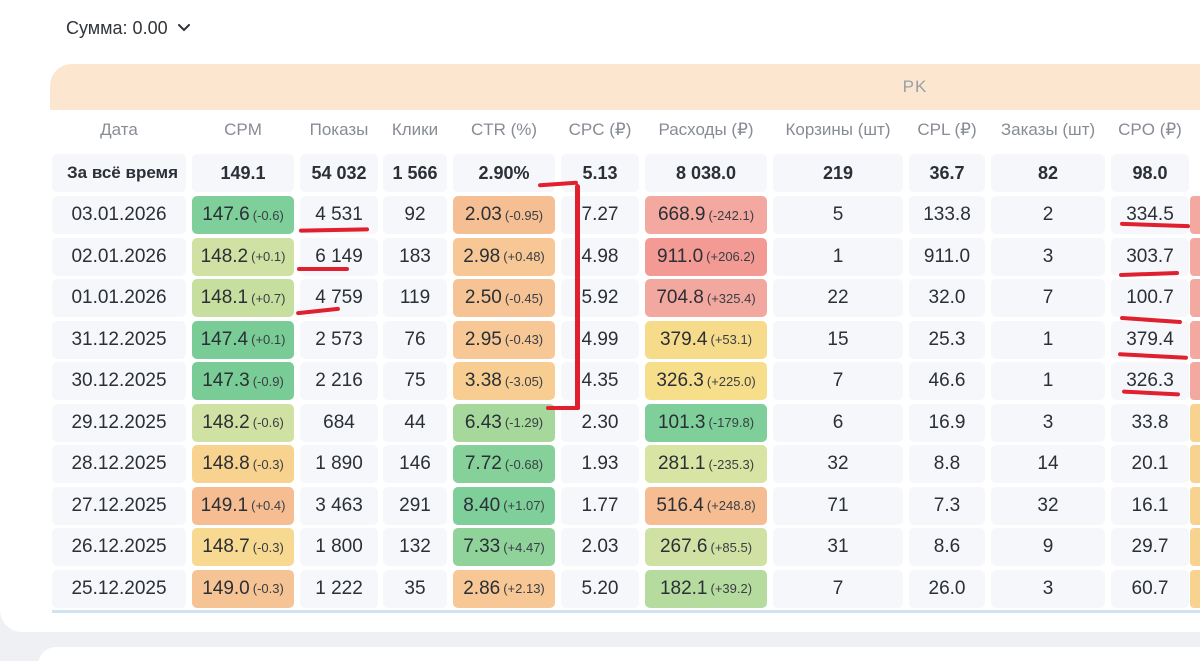  What do you see at coordinates (268, 256) in the screenshot?
I see `cpm-delta: (+0.1)` at bounding box center [268, 256].